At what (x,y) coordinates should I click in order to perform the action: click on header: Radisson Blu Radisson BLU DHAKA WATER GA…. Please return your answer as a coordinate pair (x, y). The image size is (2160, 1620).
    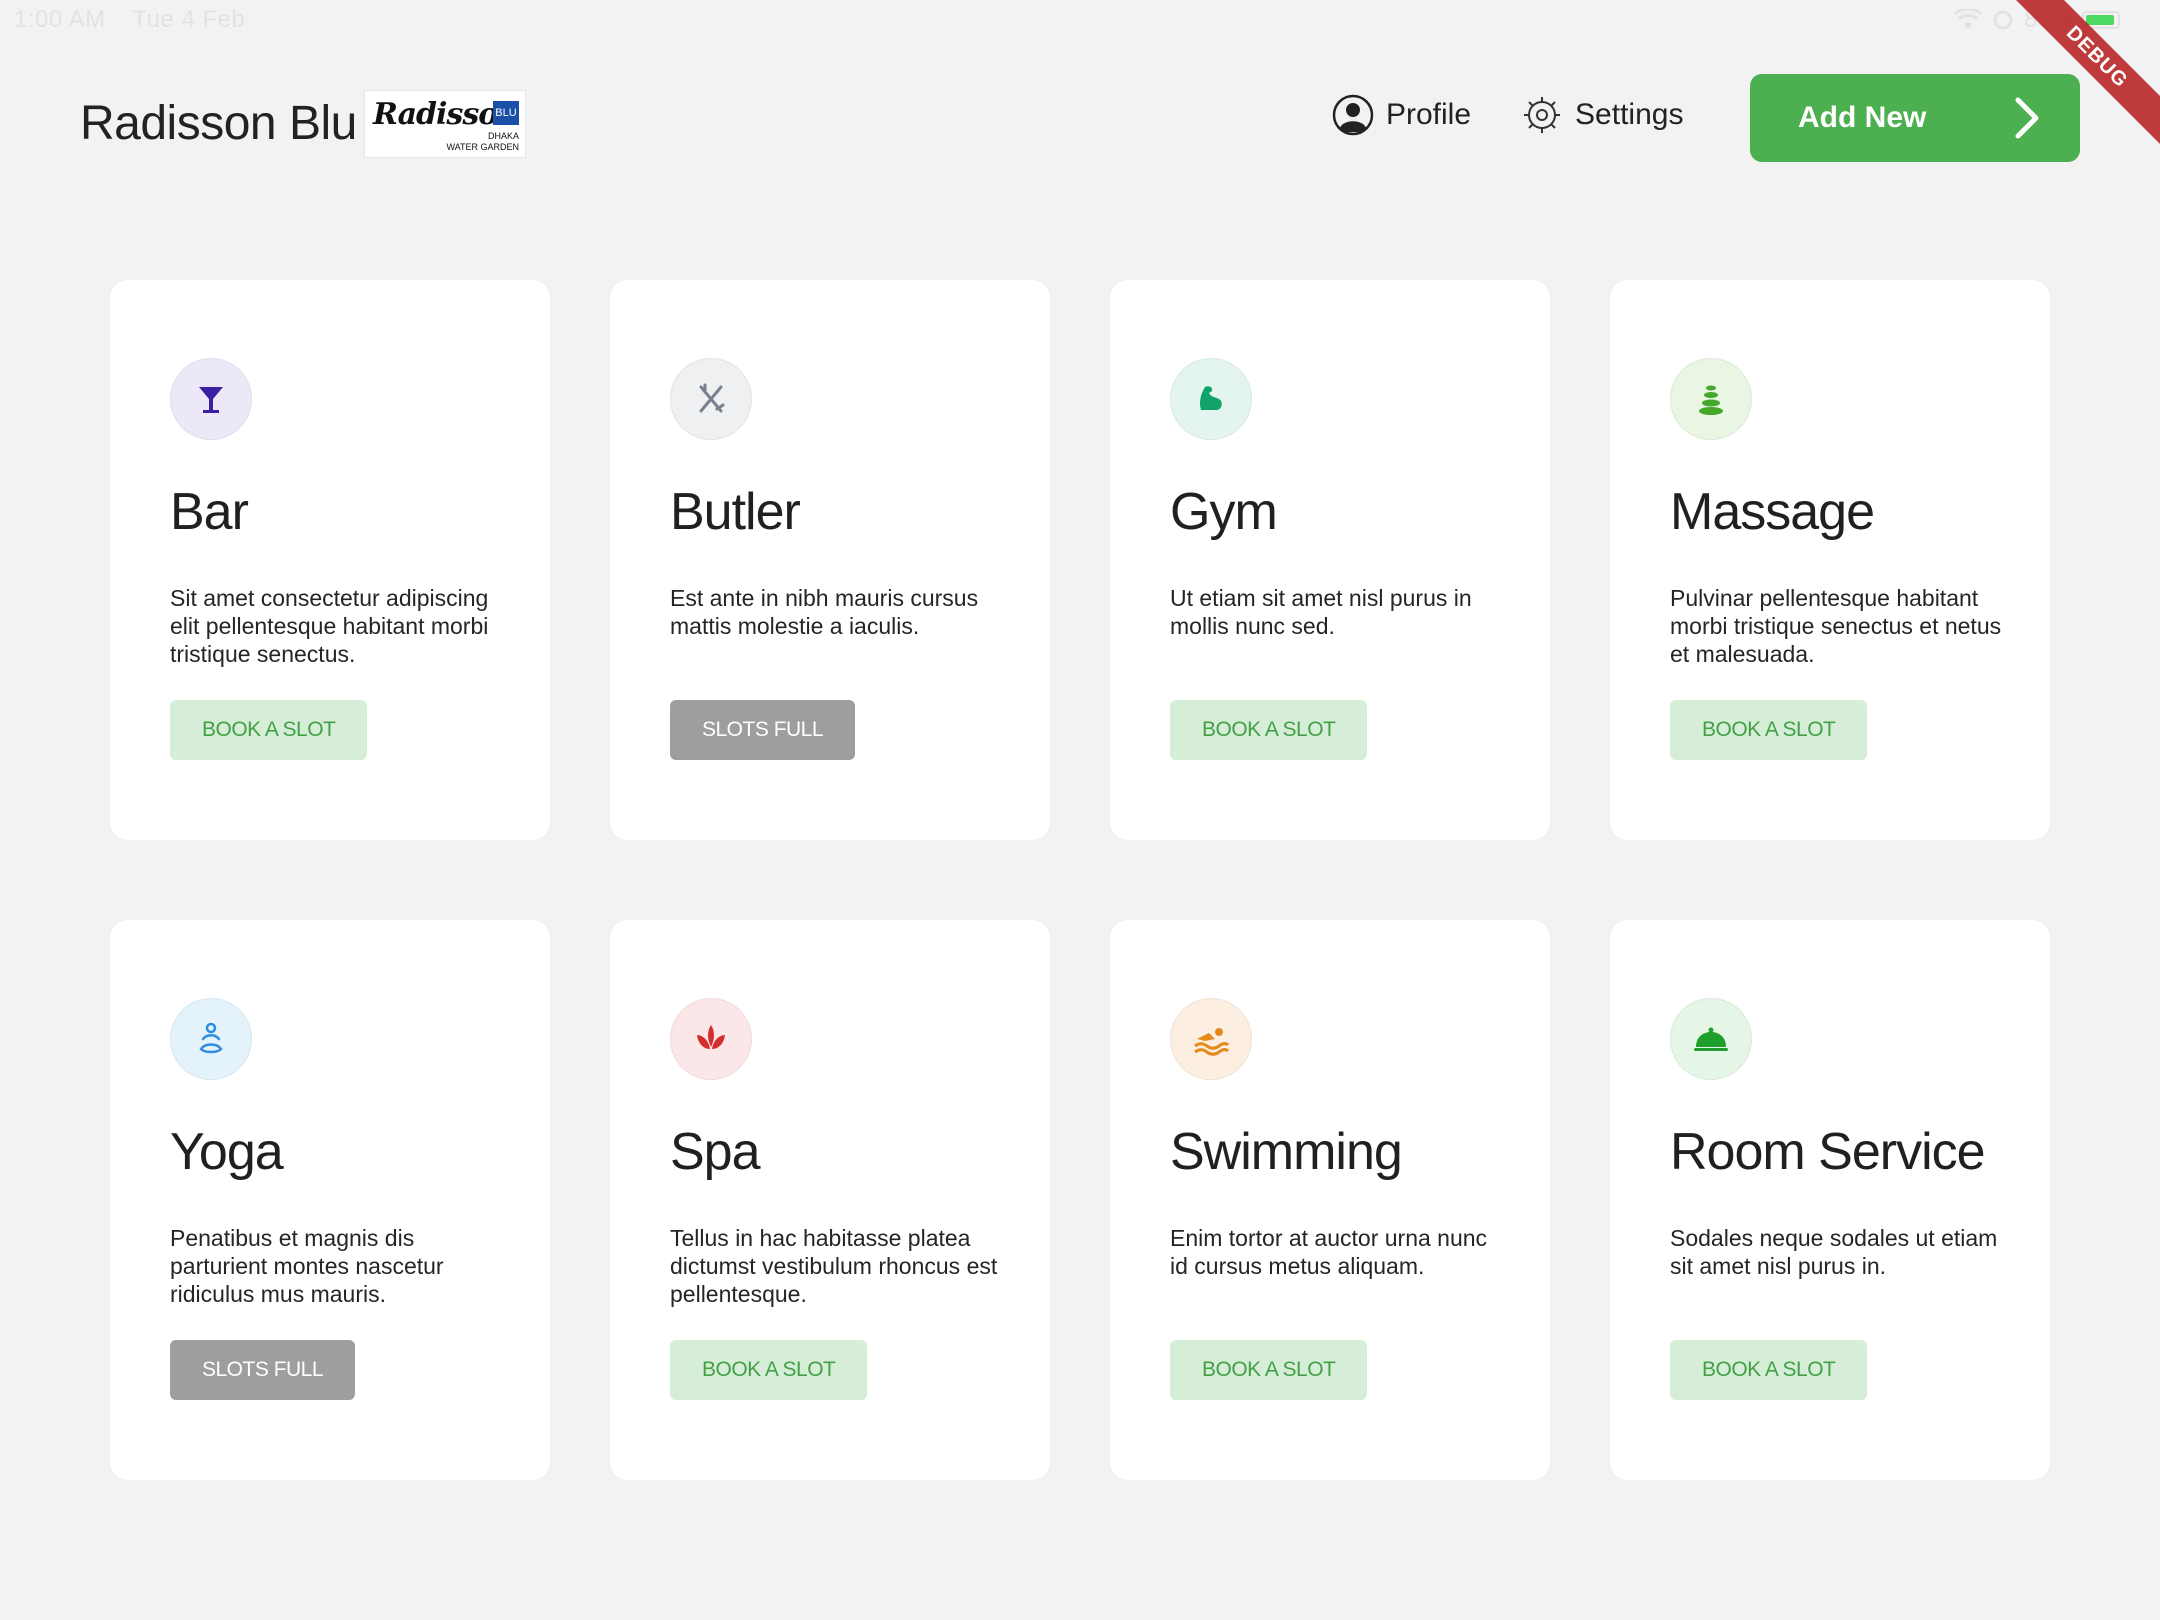
    Looking at the image, I should click on (1080, 127).